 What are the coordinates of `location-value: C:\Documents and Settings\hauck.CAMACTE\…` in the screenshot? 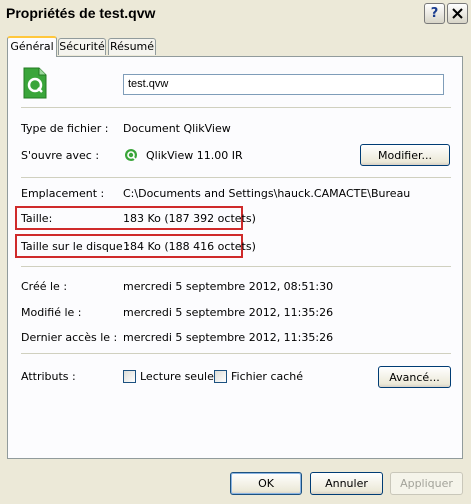 It's located at (267, 193).